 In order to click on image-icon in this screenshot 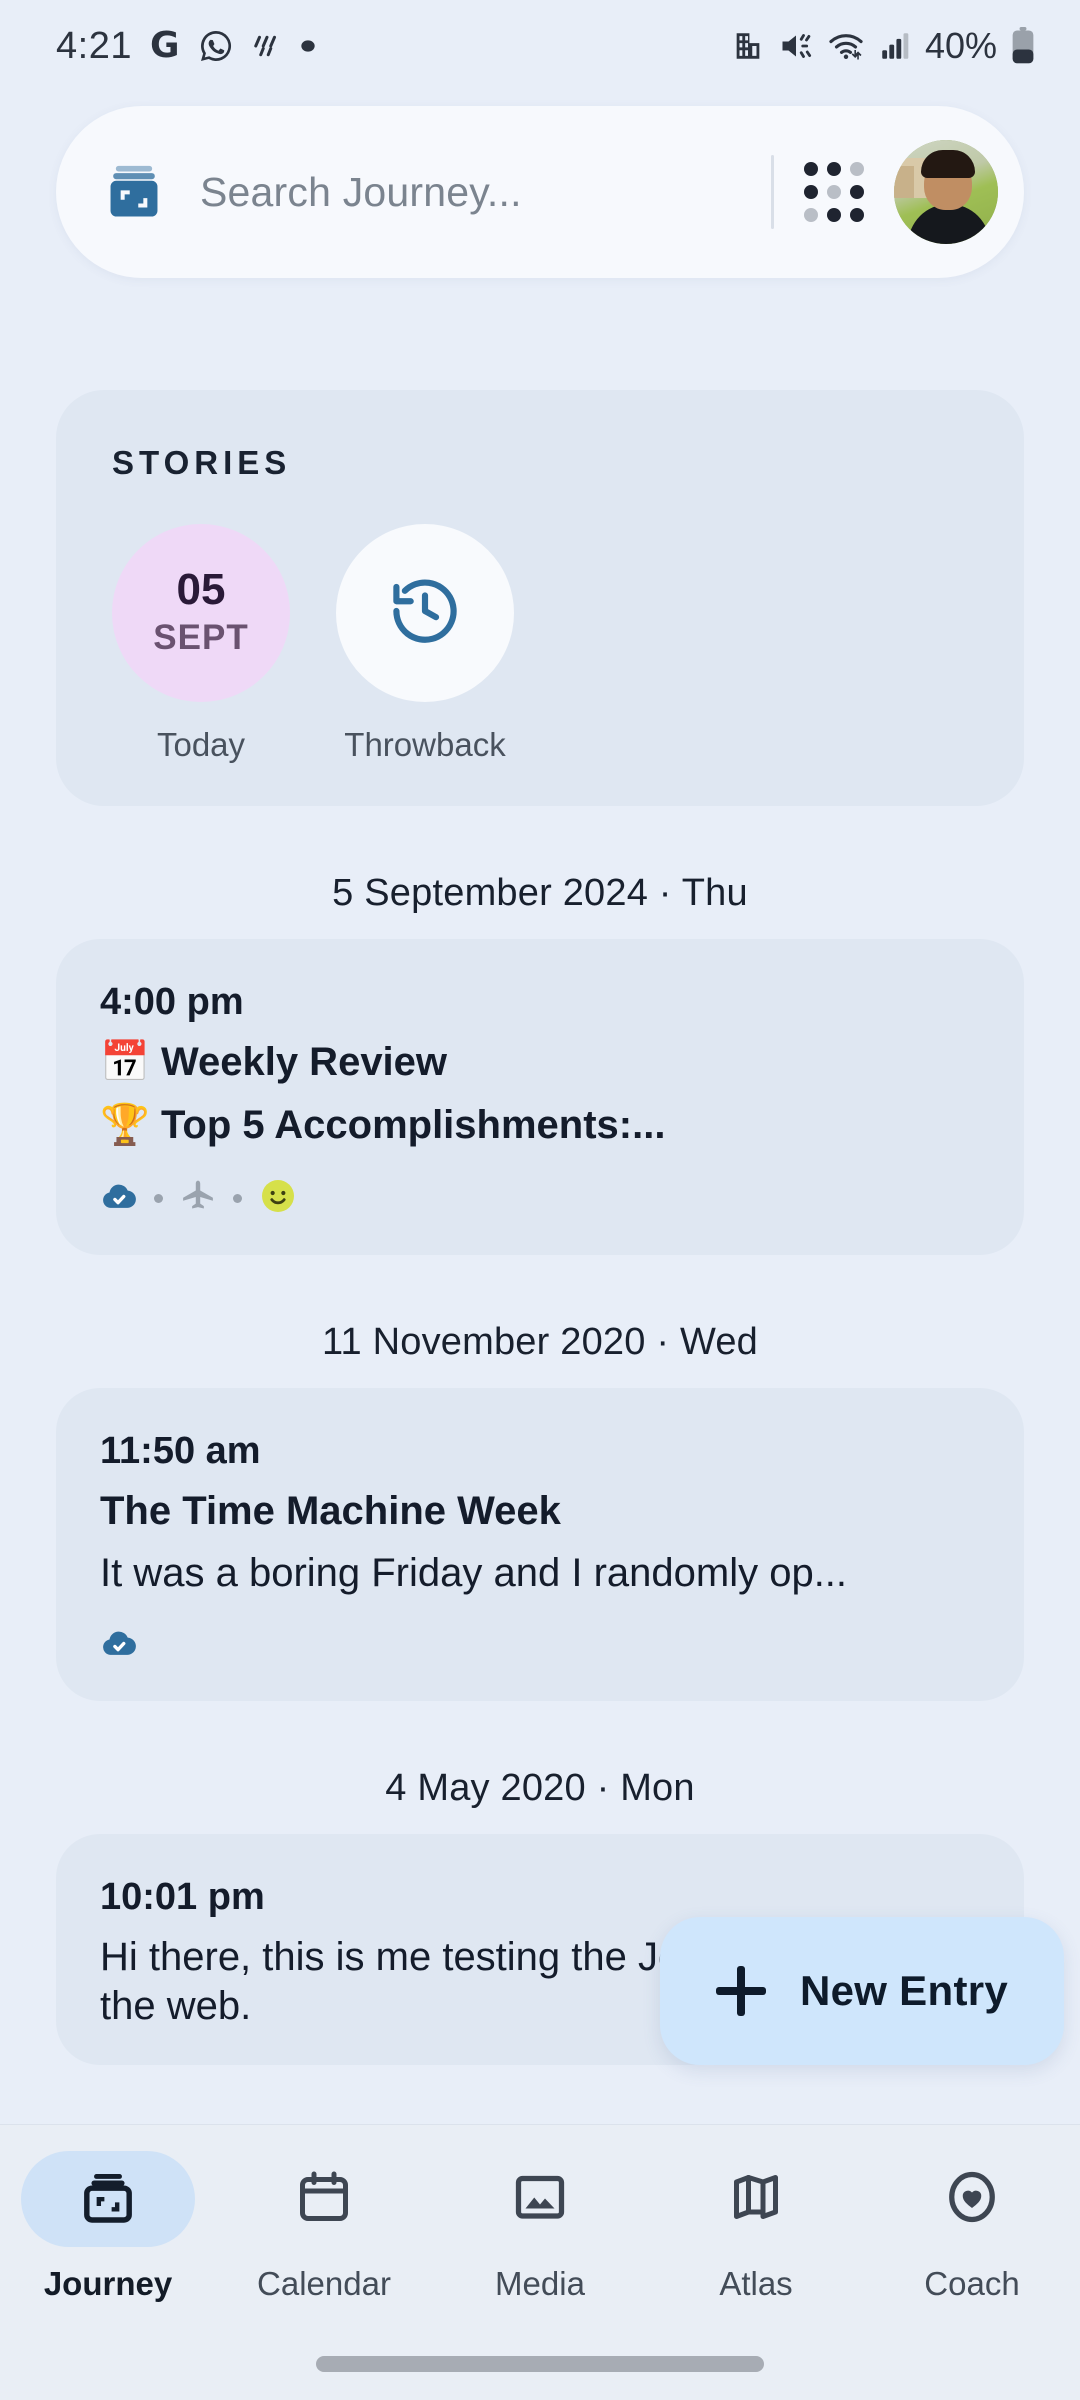, I will do `click(540, 2199)`.